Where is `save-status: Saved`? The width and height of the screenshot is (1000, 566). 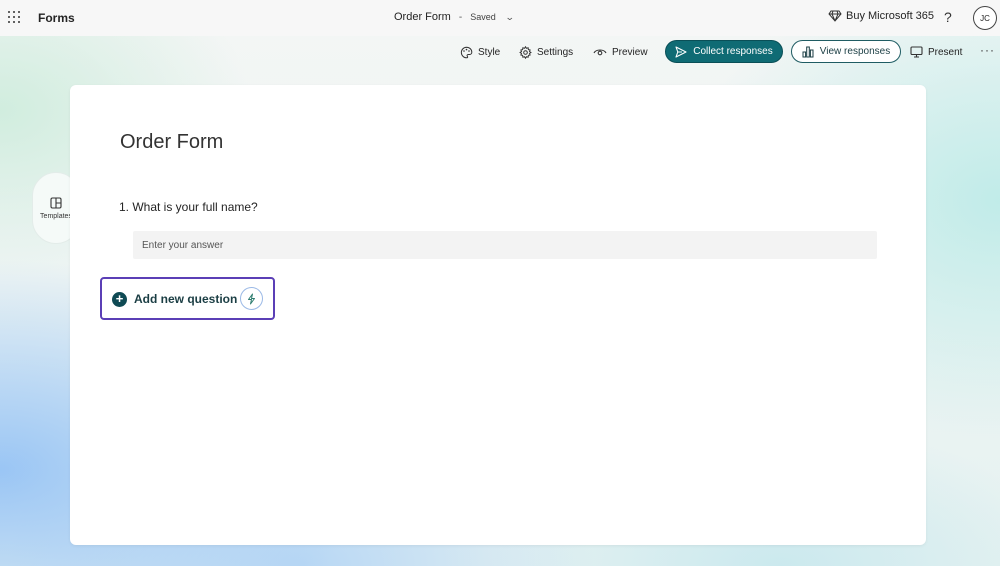 save-status: Saved is located at coordinates (483, 17).